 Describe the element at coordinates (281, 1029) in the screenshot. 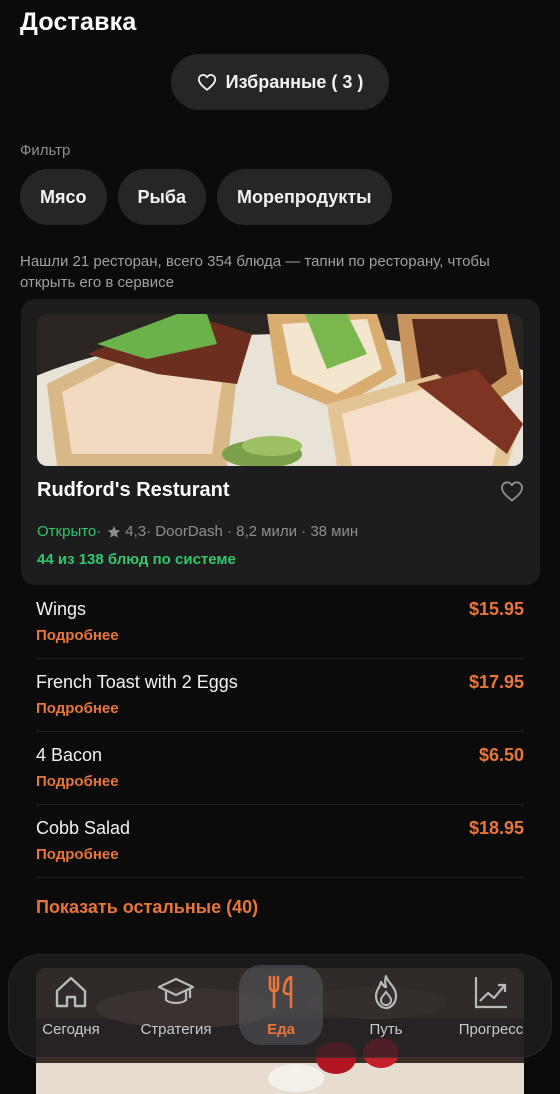

I see `tab-label: Еда` at that location.